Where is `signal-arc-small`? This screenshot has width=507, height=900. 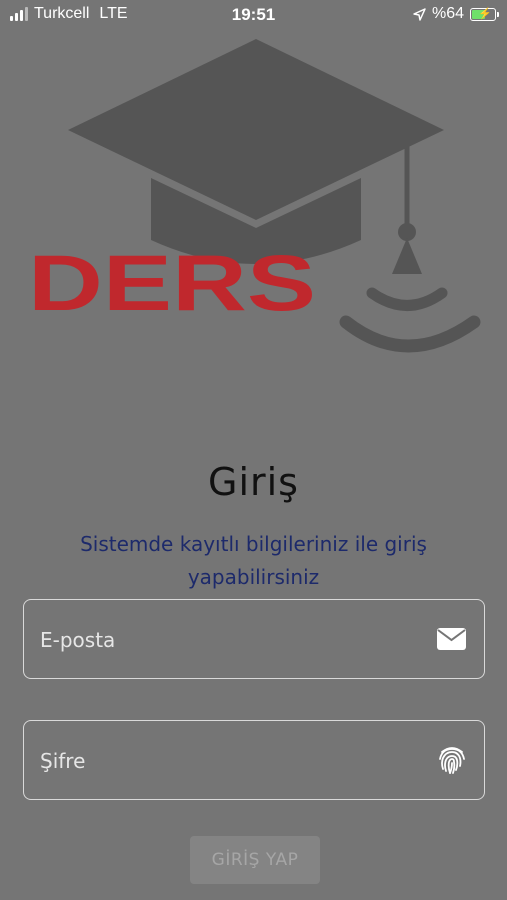 signal-arc-small is located at coordinates (407, 299).